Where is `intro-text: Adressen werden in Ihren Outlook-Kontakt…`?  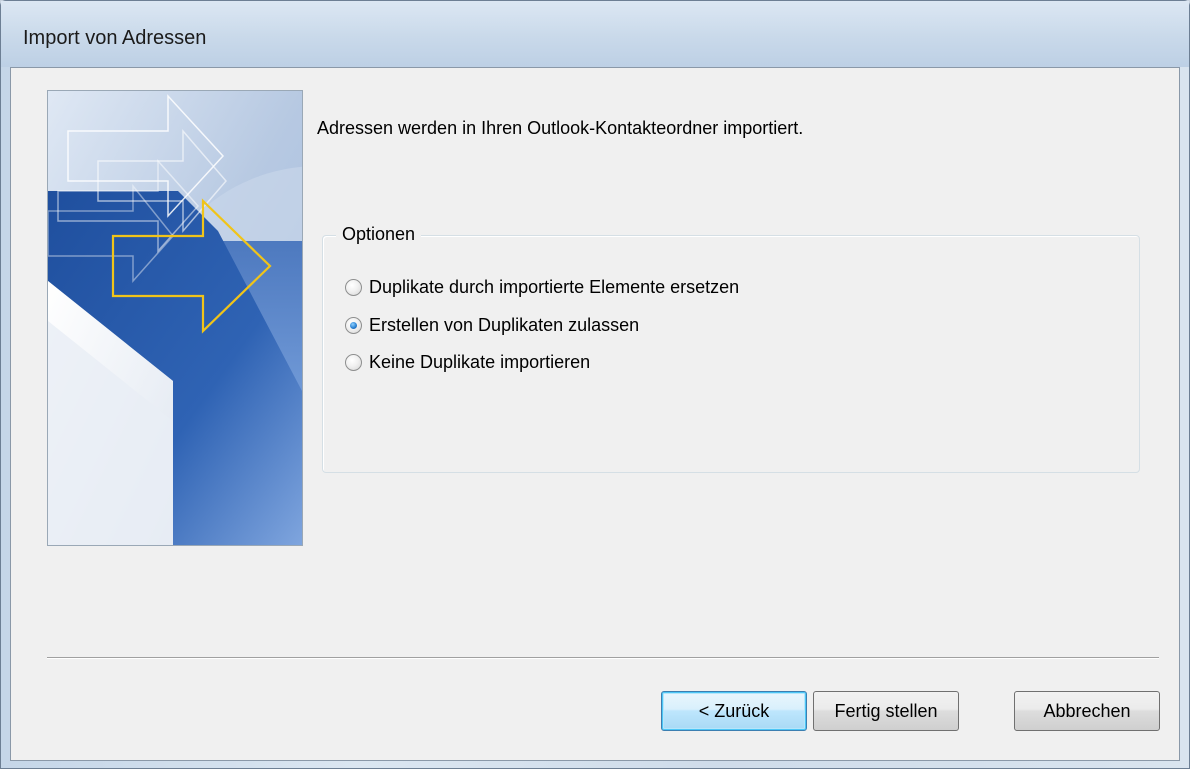 intro-text: Adressen werden in Ihren Outlook-Kontakt… is located at coordinates (560, 128).